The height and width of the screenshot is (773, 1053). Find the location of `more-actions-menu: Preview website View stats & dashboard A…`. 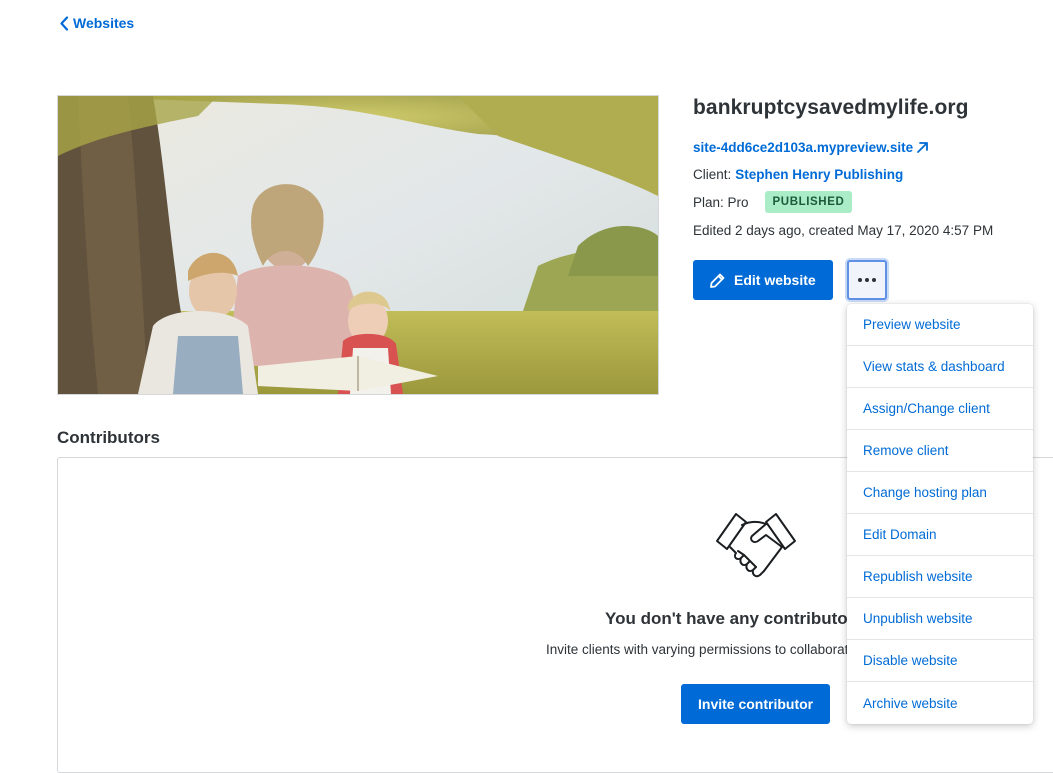

more-actions-menu: Preview website View stats & dashboard A… is located at coordinates (940, 514).